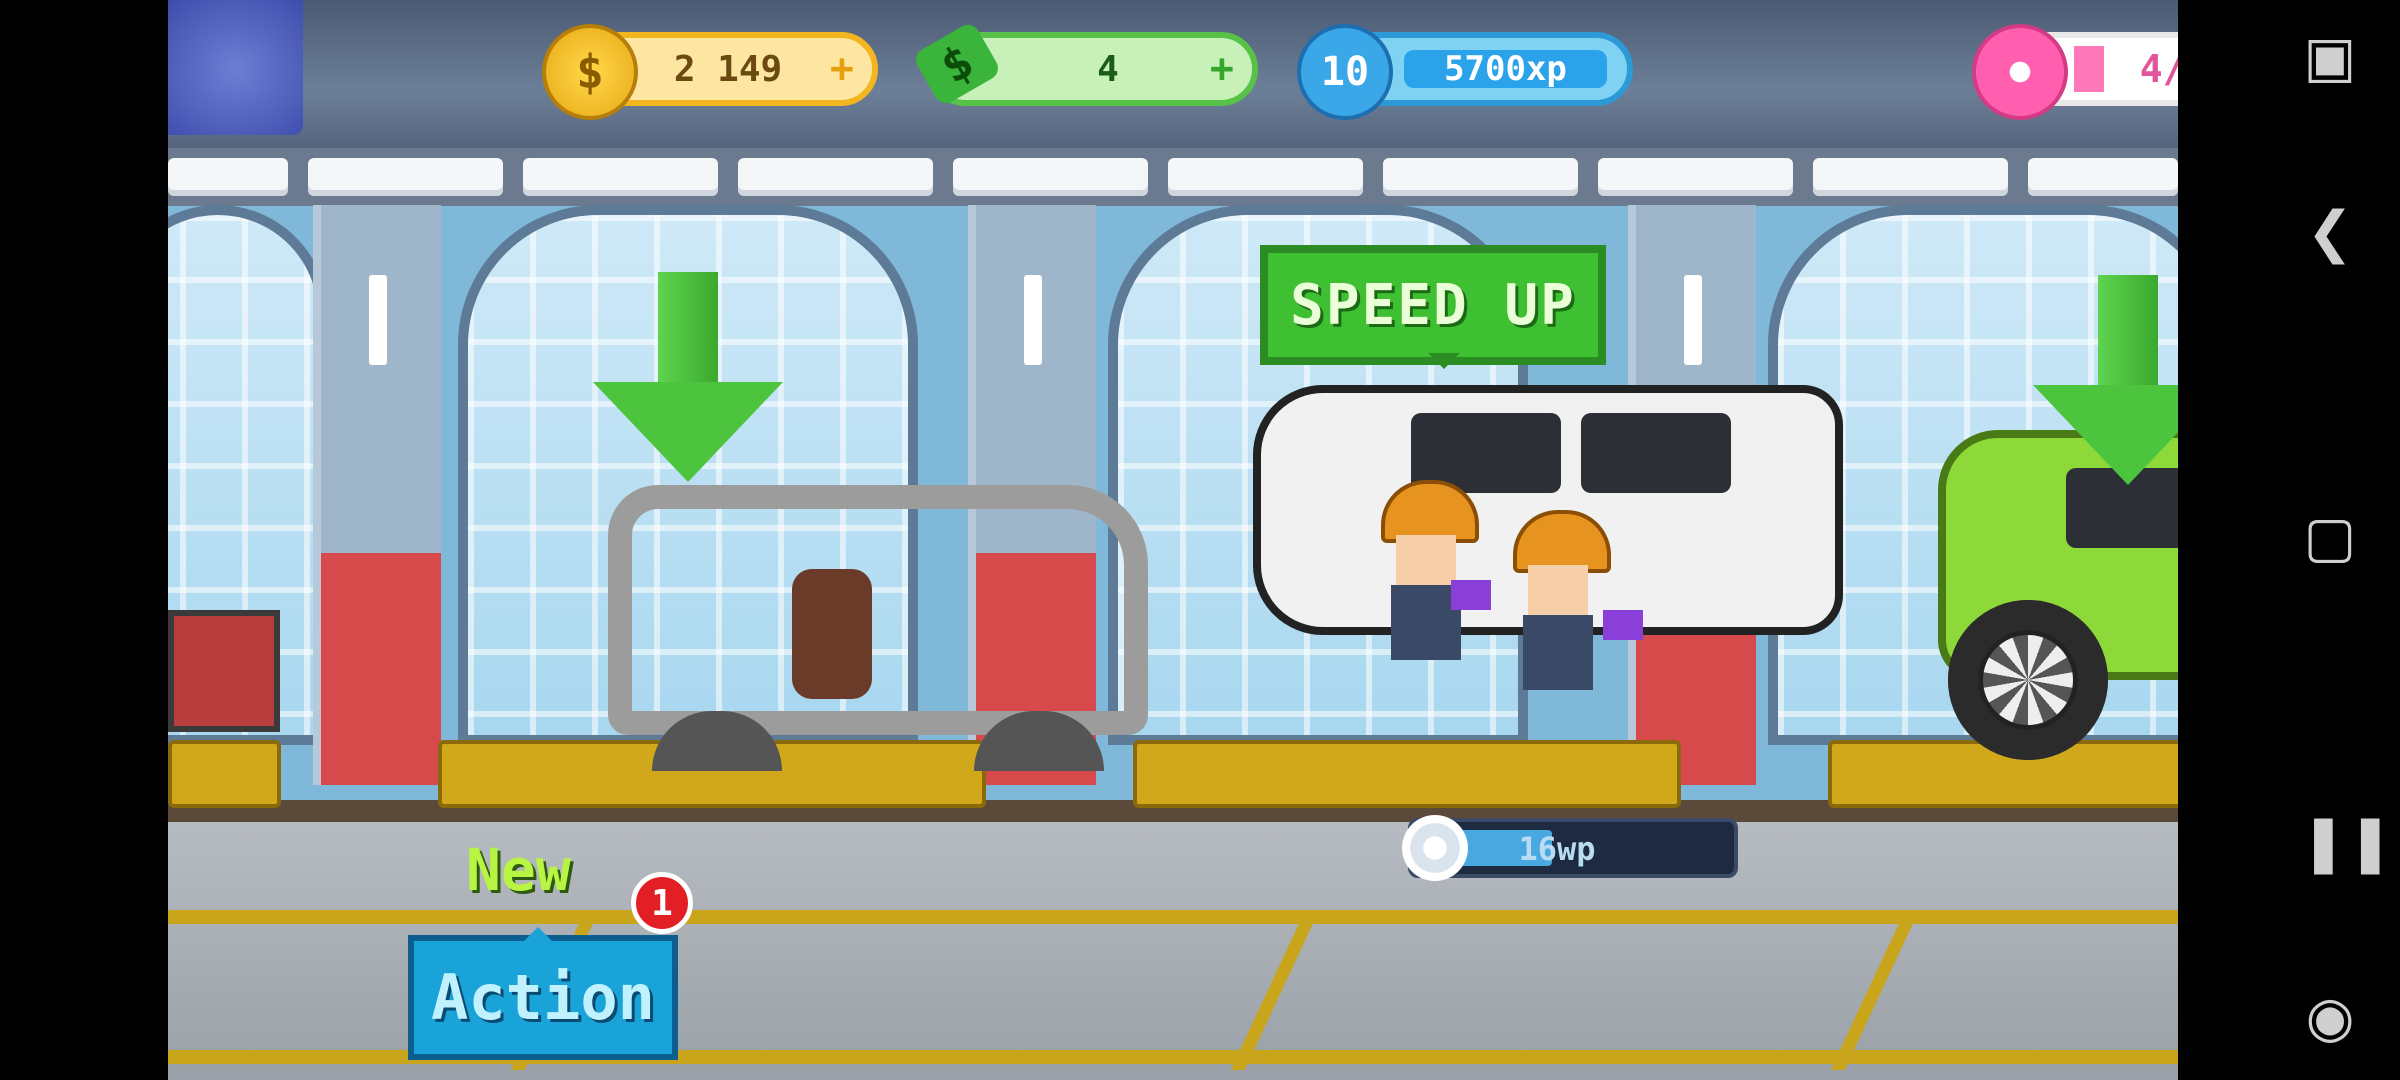 Image resolution: width=2400 pixels, height=1080 pixels. I want to click on car-wheel, so click(2028, 680).